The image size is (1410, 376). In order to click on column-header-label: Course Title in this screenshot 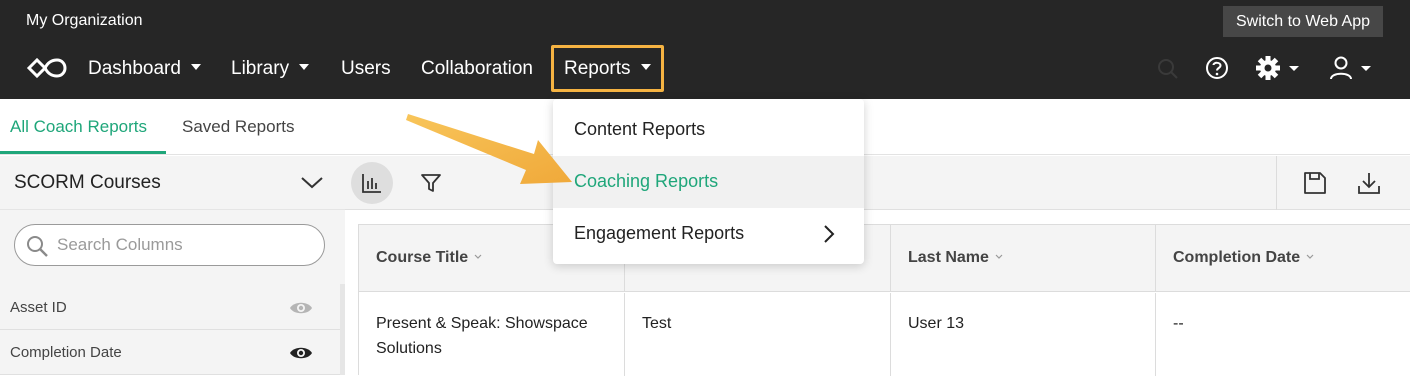, I will do `click(422, 257)`.